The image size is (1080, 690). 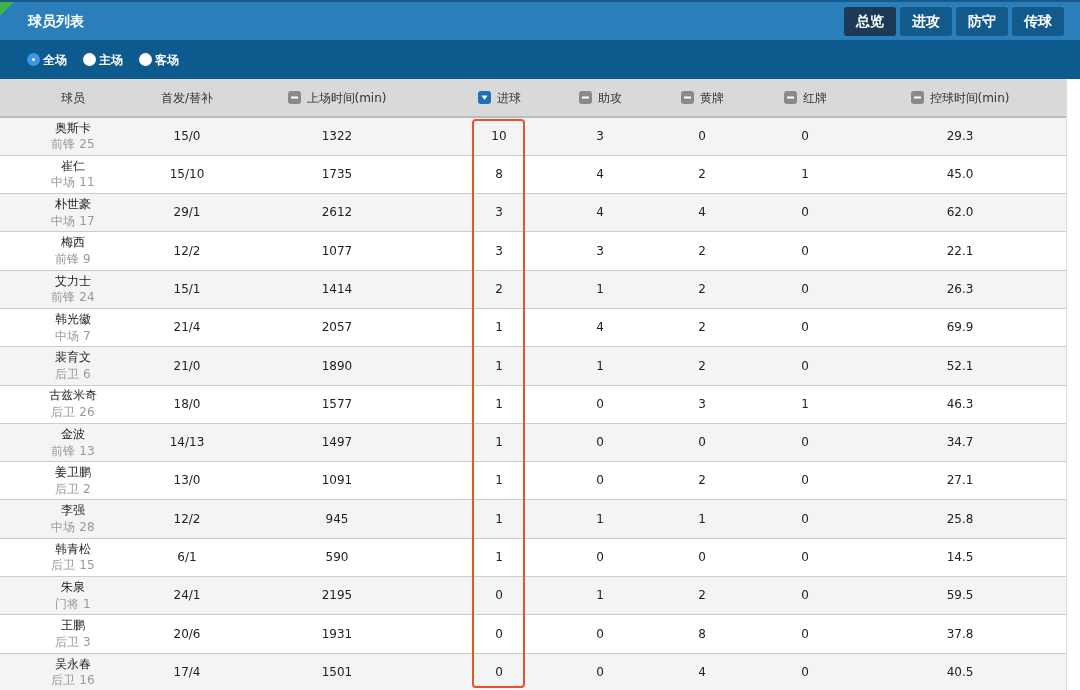 I want to click on column-header: 上场时间(min), so click(x=346, y=97).